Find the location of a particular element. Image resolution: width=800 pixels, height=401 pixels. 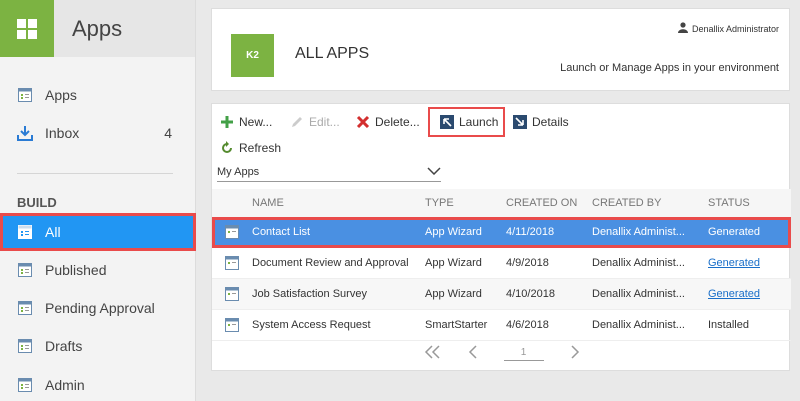

sidebar-item-label: Apps is located at coordinates (61, 95).